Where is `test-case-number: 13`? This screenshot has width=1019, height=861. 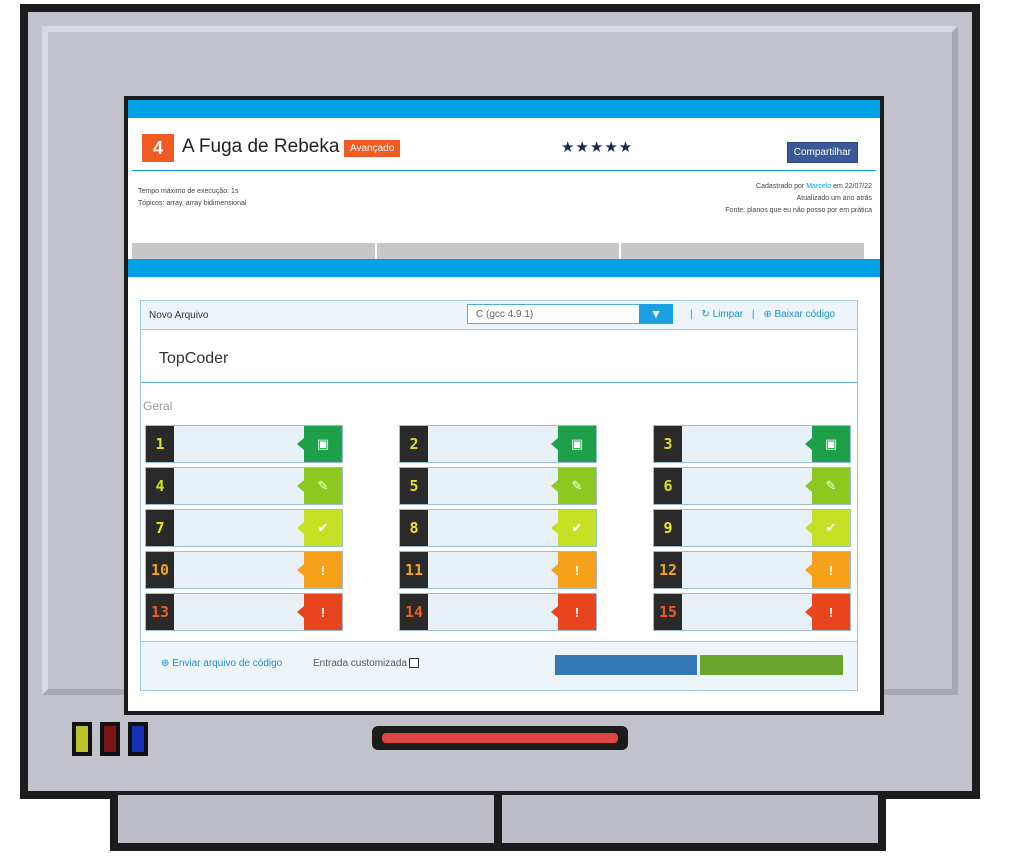 test-case-number: 13 is located at coordinates (160, 612).